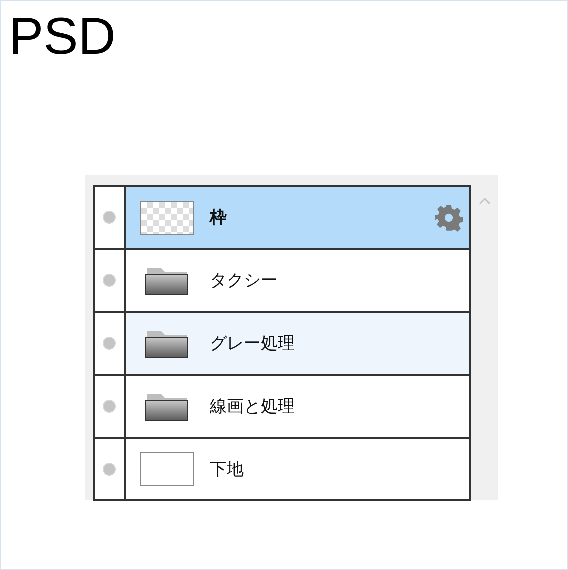 The height and width of the screenshot is (570, 568). I want to click on layer-name: 枠, so click(219, 218).